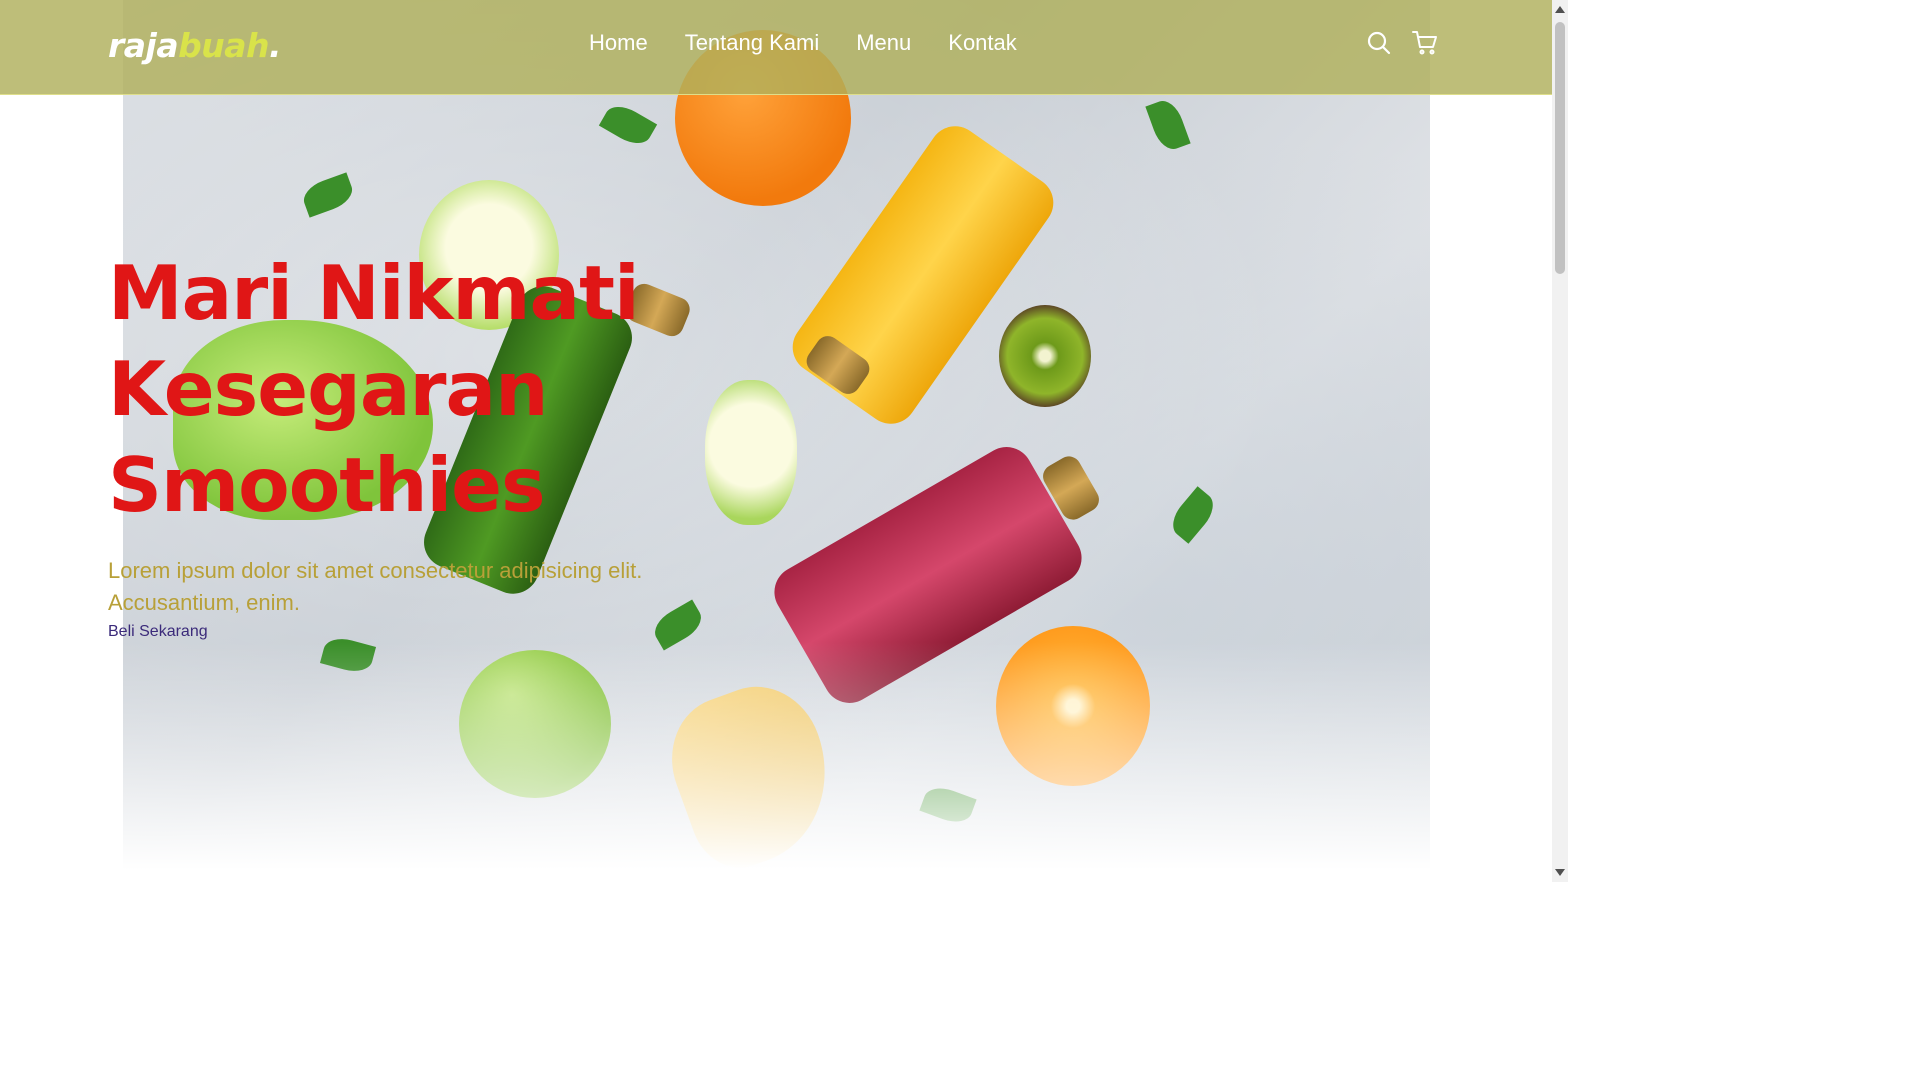 Image resolution: width=1920 pixels, height=1080 pixels. I want to click on nav-links: Home Tentang Kami Menu Kontak, so click(803, 43).